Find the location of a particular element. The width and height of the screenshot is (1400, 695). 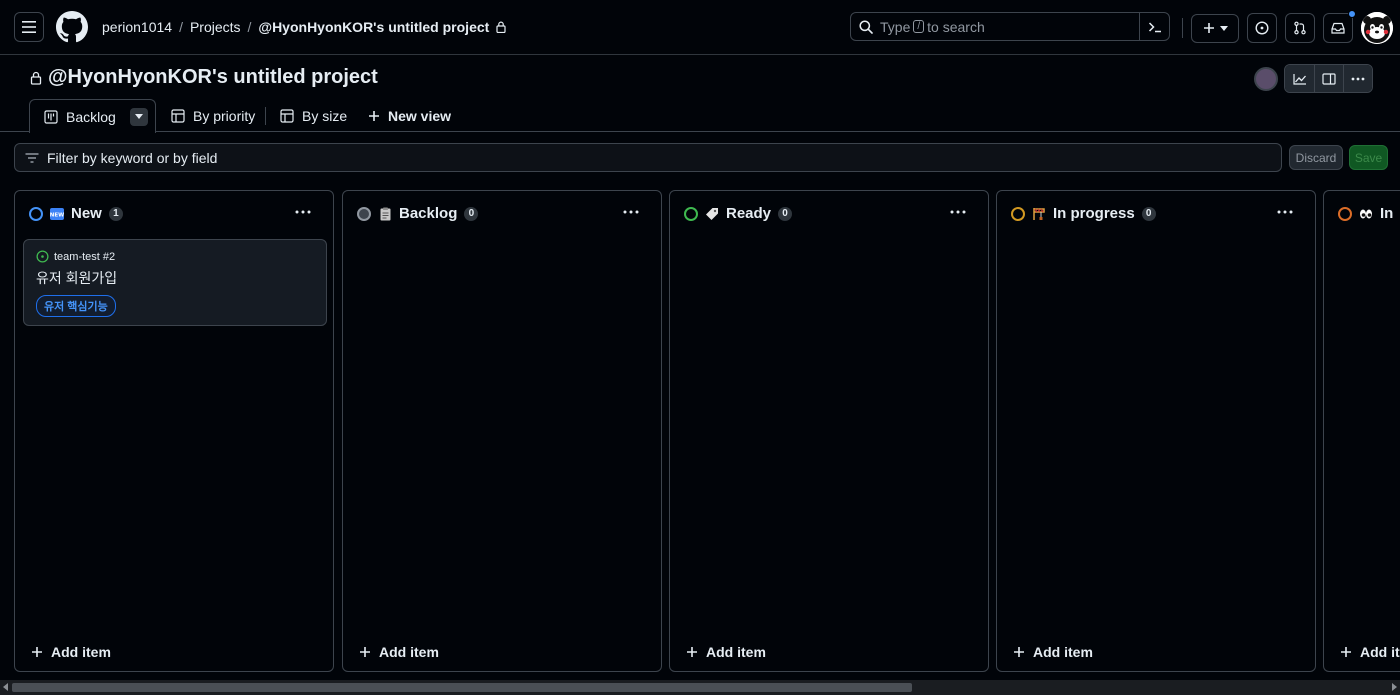

filter-placeholder: Filter by keyword or by field is located at coordinates (132, 157).